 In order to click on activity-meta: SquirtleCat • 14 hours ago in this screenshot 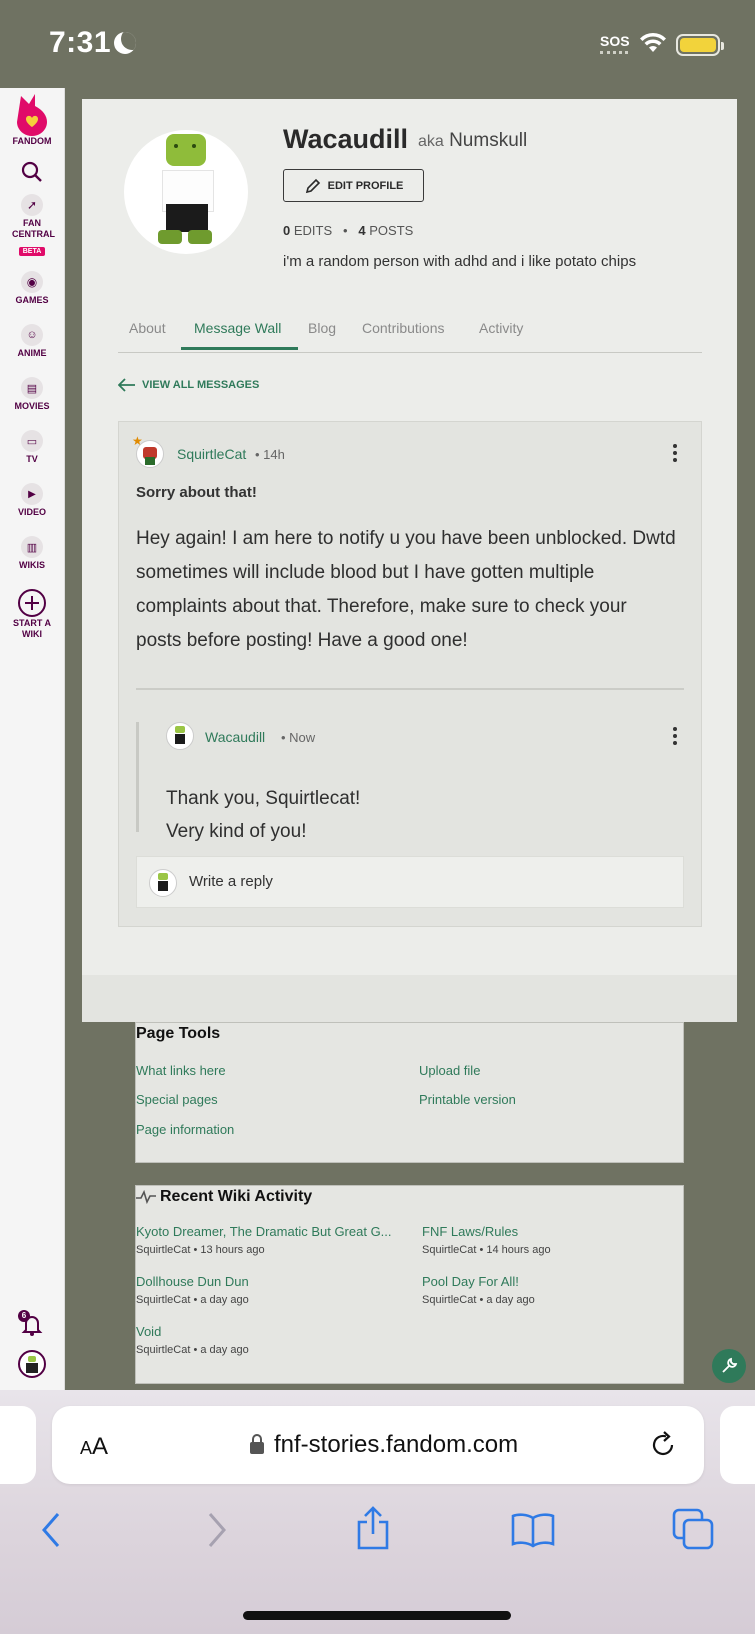, I will do `click(486, 1250)`.